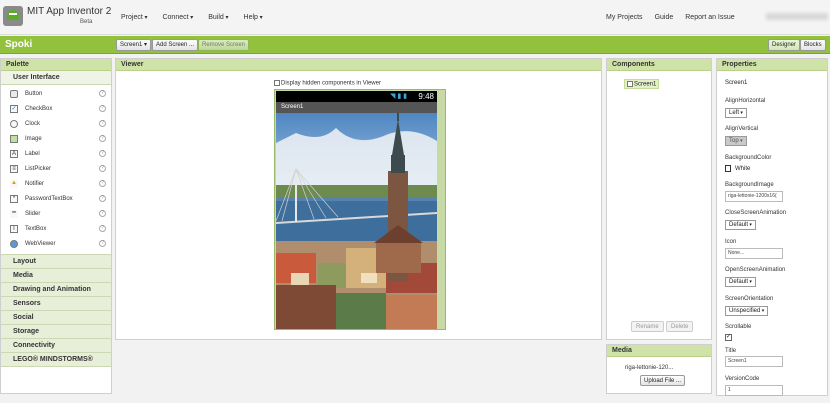 This screenshot has height=403, width=830. I want to click on rename-button: Rename, so click(647, 326).